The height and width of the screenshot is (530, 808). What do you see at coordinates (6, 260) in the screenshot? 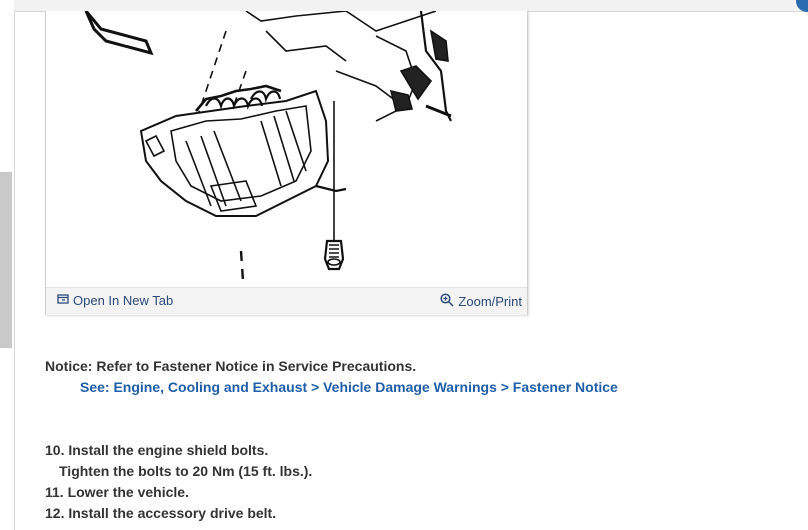
I see `scrollbar-thumb` at bounding box center [6, 260].